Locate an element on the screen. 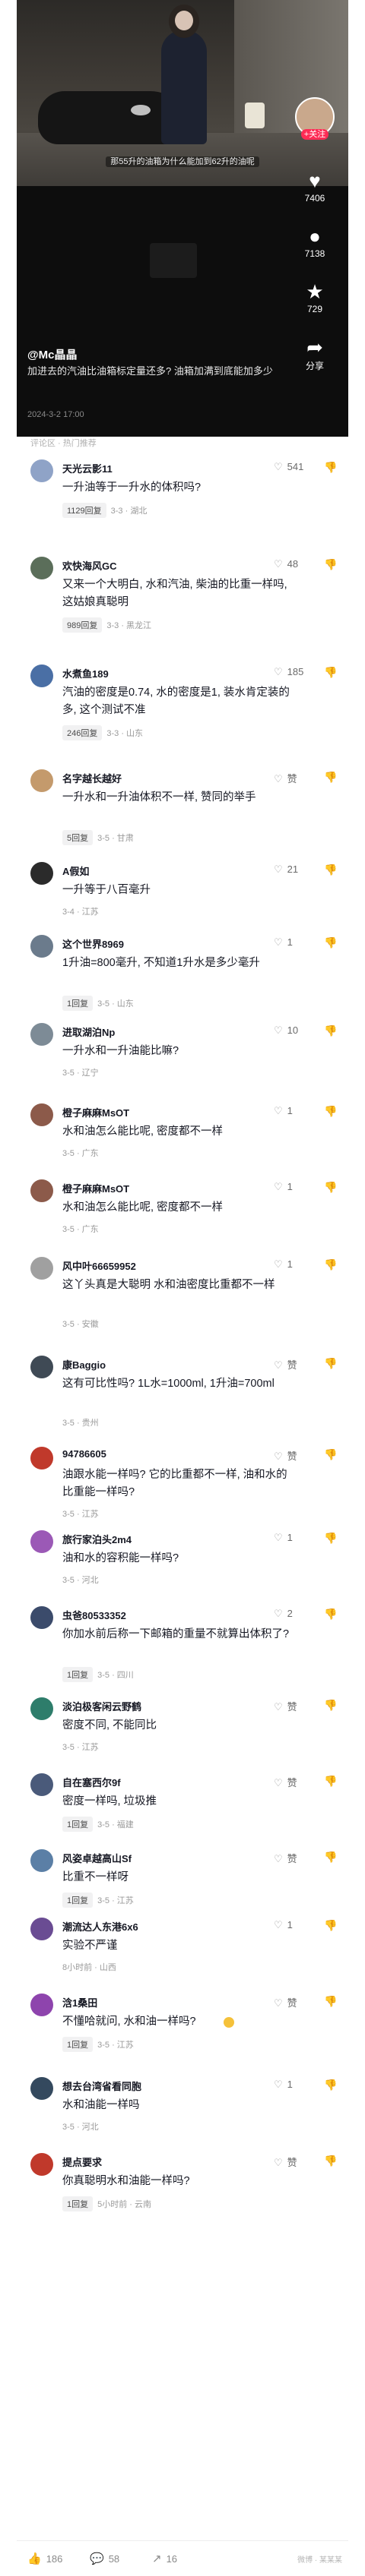  comment-author: 想去台湾省看同胞 is located at coordinates (101, 2086).